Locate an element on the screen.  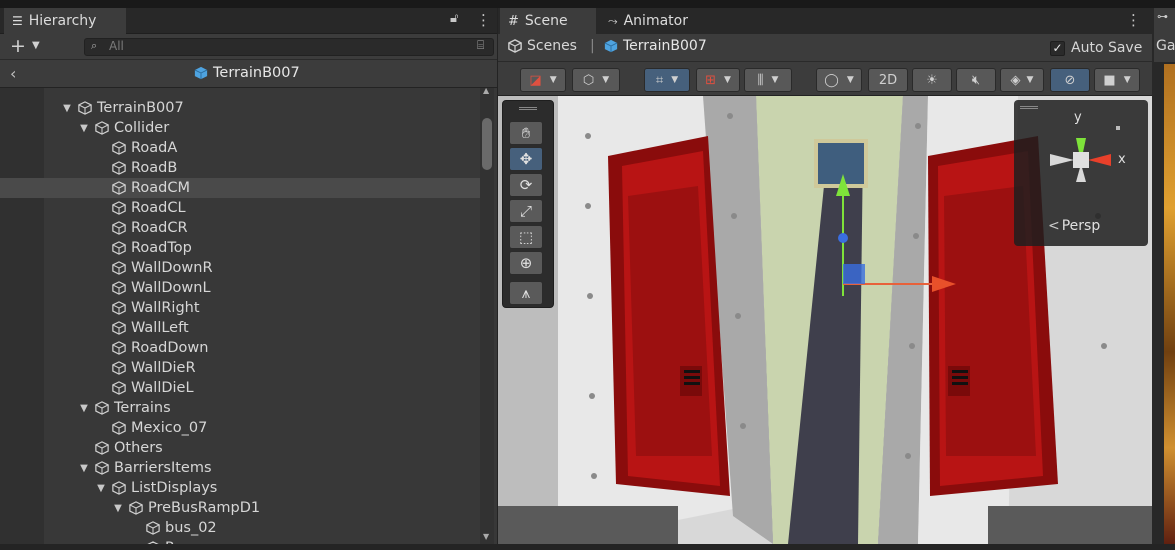
hand-tool-button: ✋︎ is located at coordinates (526, 133).